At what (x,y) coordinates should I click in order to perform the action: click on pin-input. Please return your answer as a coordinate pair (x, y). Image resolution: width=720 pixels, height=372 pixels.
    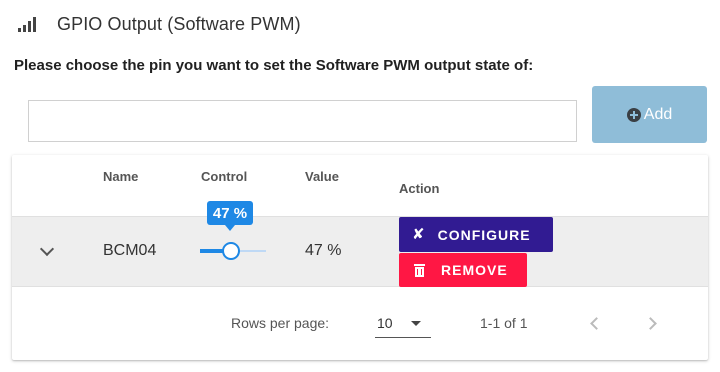
    Looking at the image, I should click on (302, 121).